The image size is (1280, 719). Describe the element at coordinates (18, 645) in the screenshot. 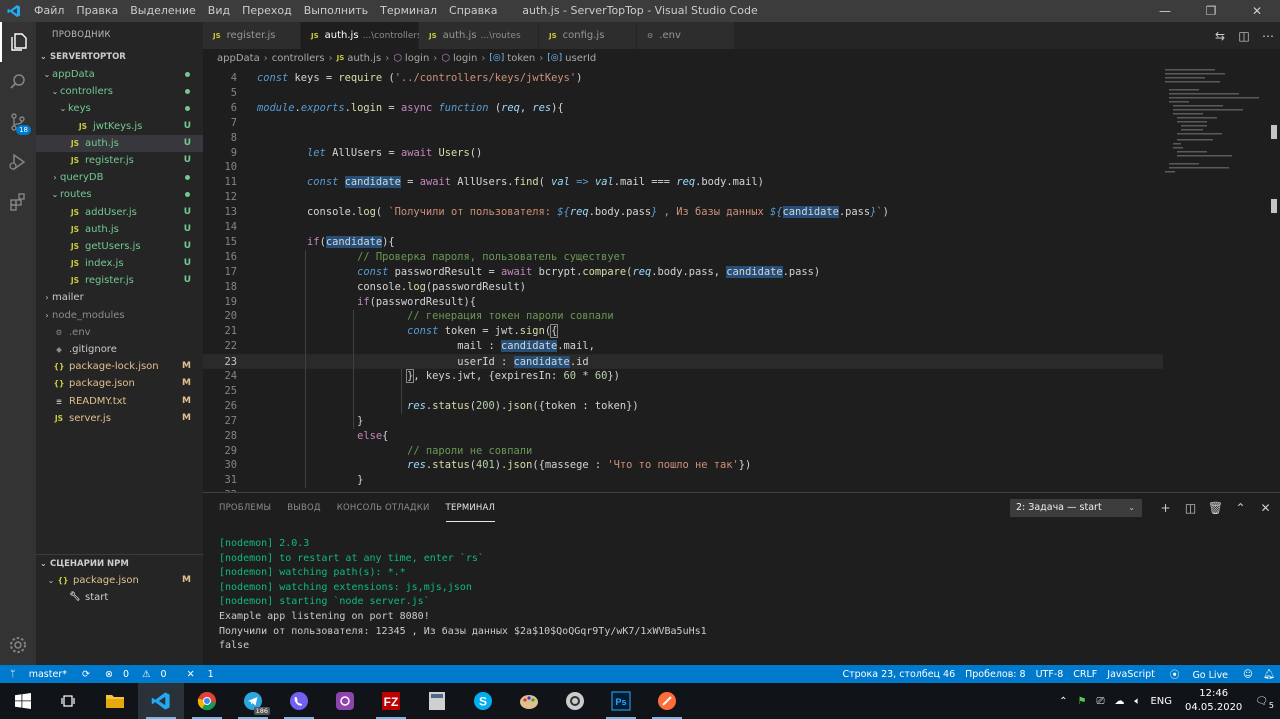

I see `manage-button` at that location.